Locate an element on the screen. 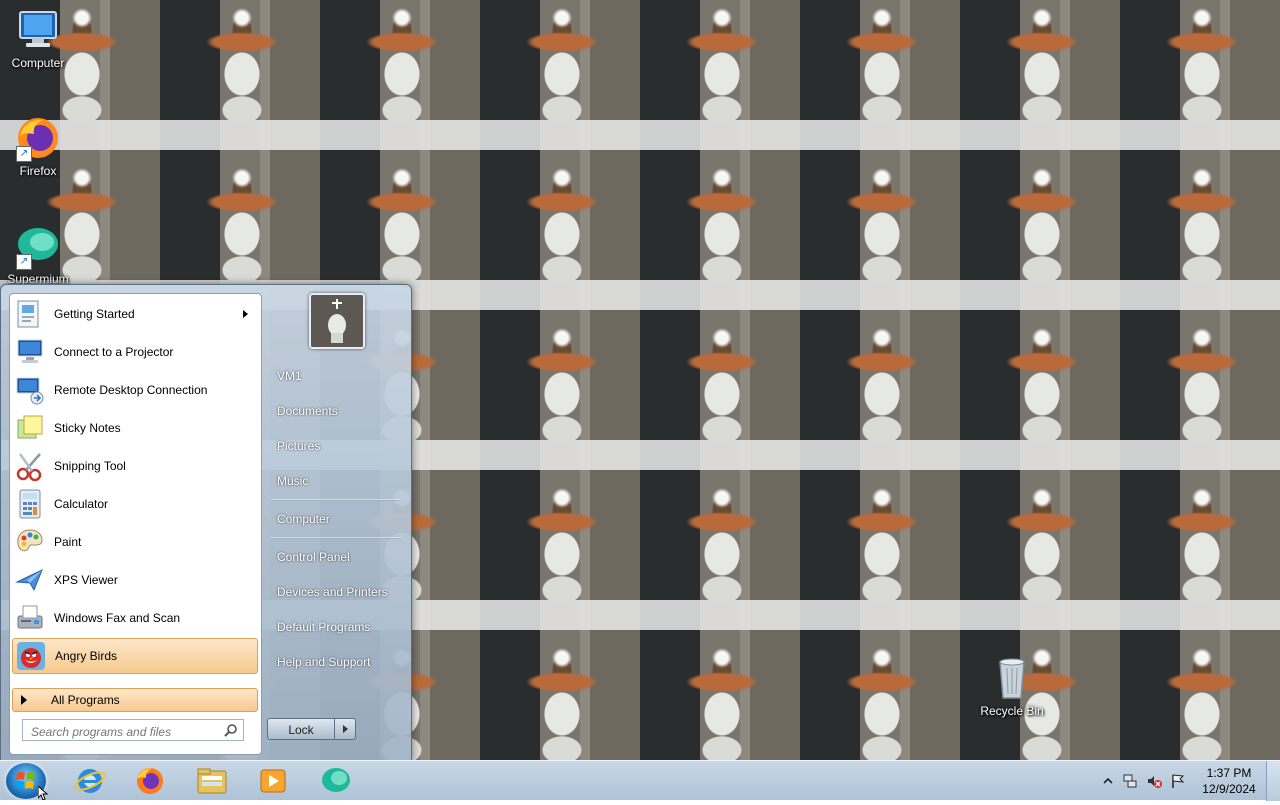  supermium-icon: ↗ is located at coordinates (38, 246).